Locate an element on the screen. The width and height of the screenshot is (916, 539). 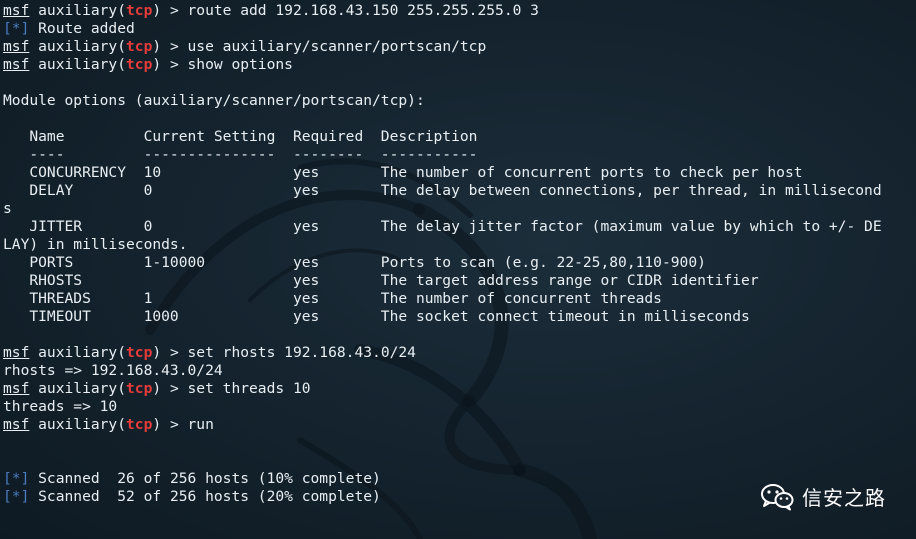
terminal-text: ) > set threads 10 is located at coordinates (231, 388).